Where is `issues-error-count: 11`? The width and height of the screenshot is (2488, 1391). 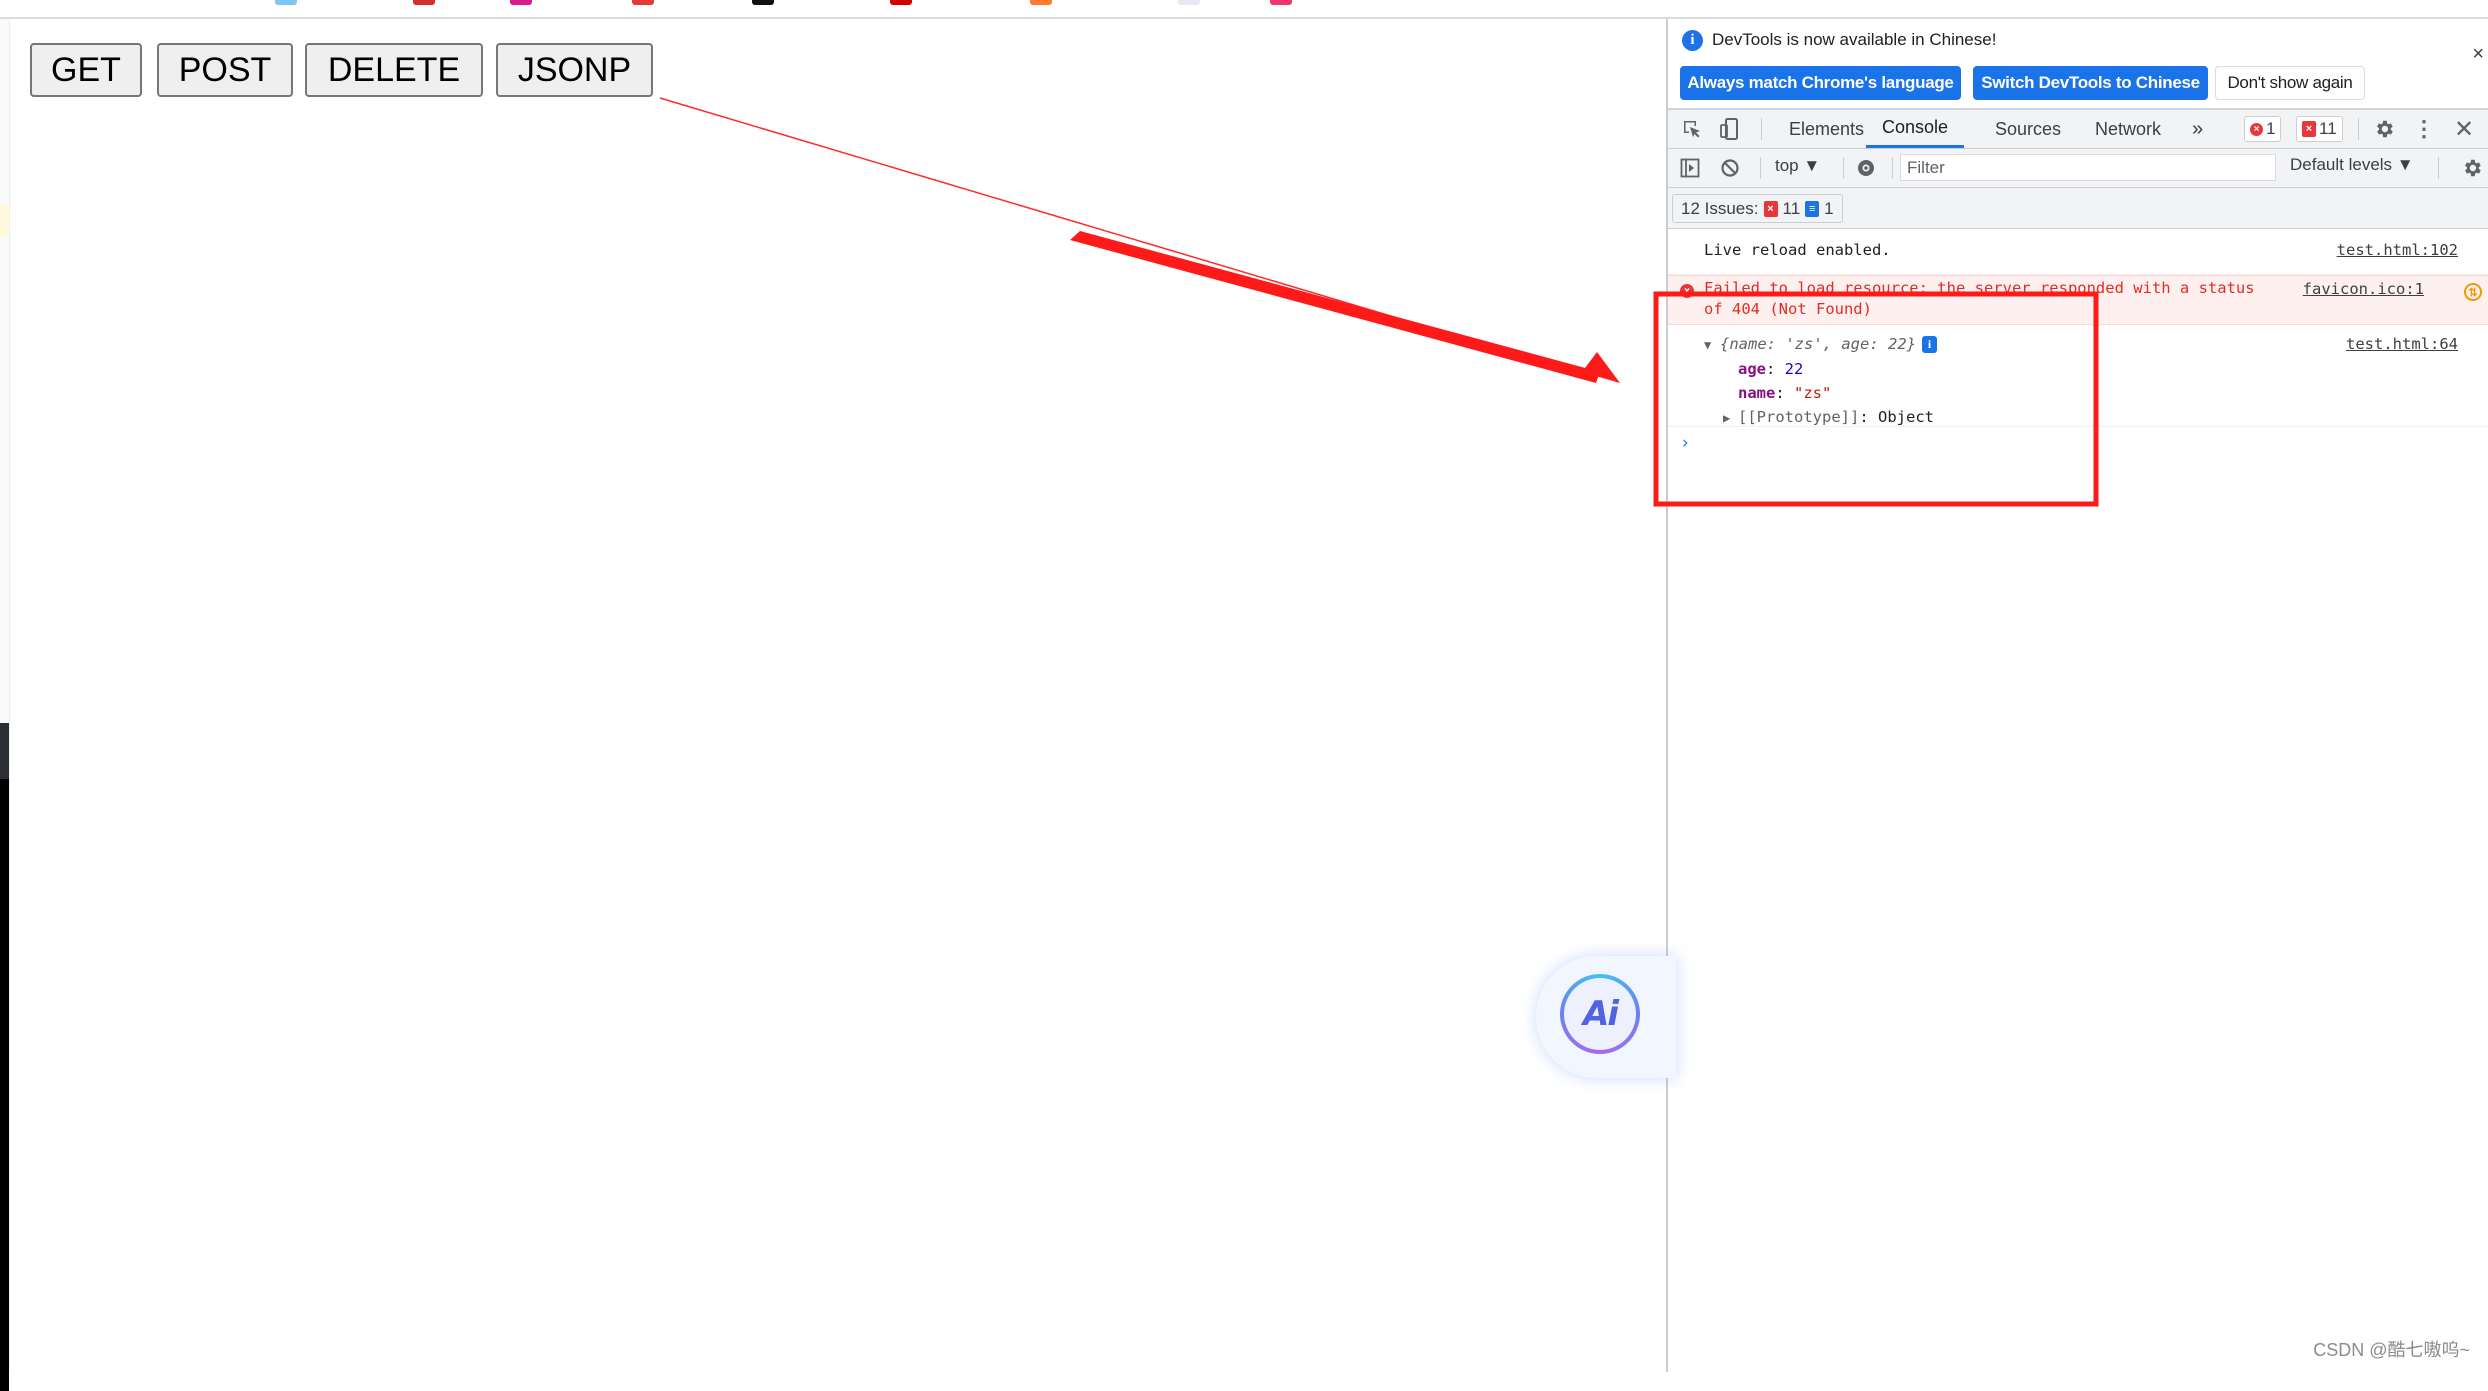
issues-error-count: 11 is located at coordinates (1791, 208).